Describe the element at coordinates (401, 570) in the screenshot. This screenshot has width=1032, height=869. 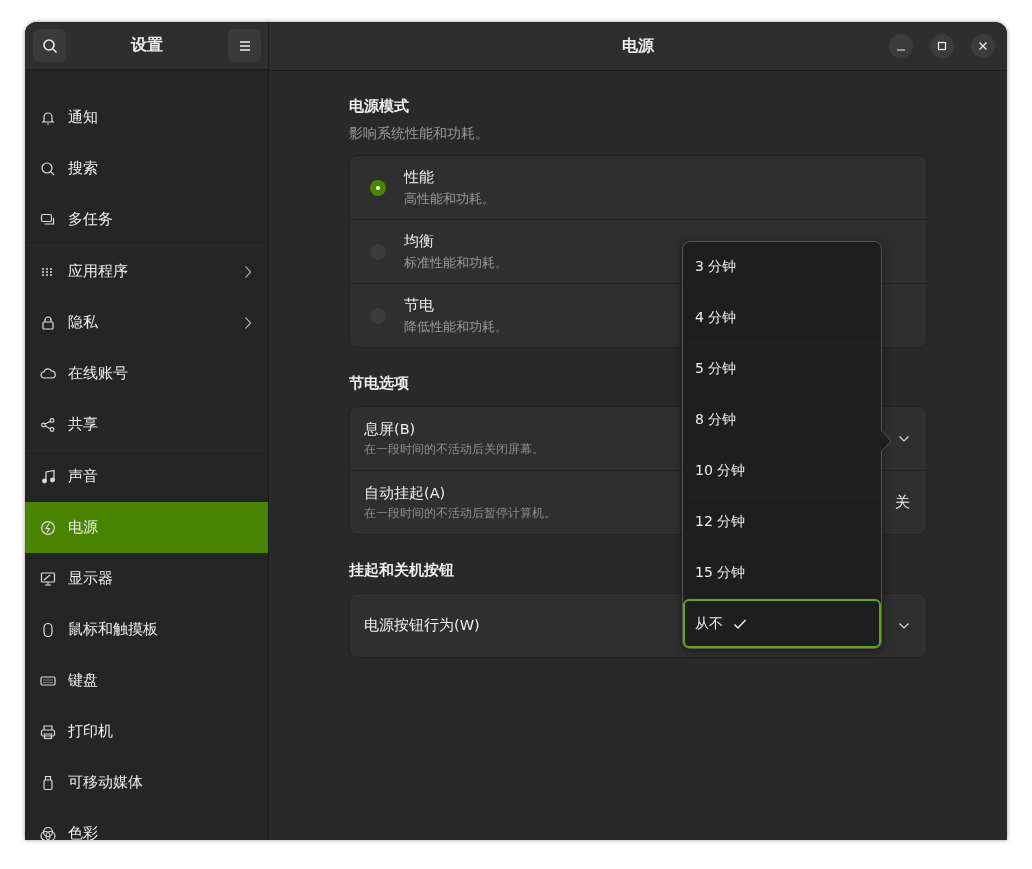
I see `section-heading: 挂起和关机按钮` at that location.